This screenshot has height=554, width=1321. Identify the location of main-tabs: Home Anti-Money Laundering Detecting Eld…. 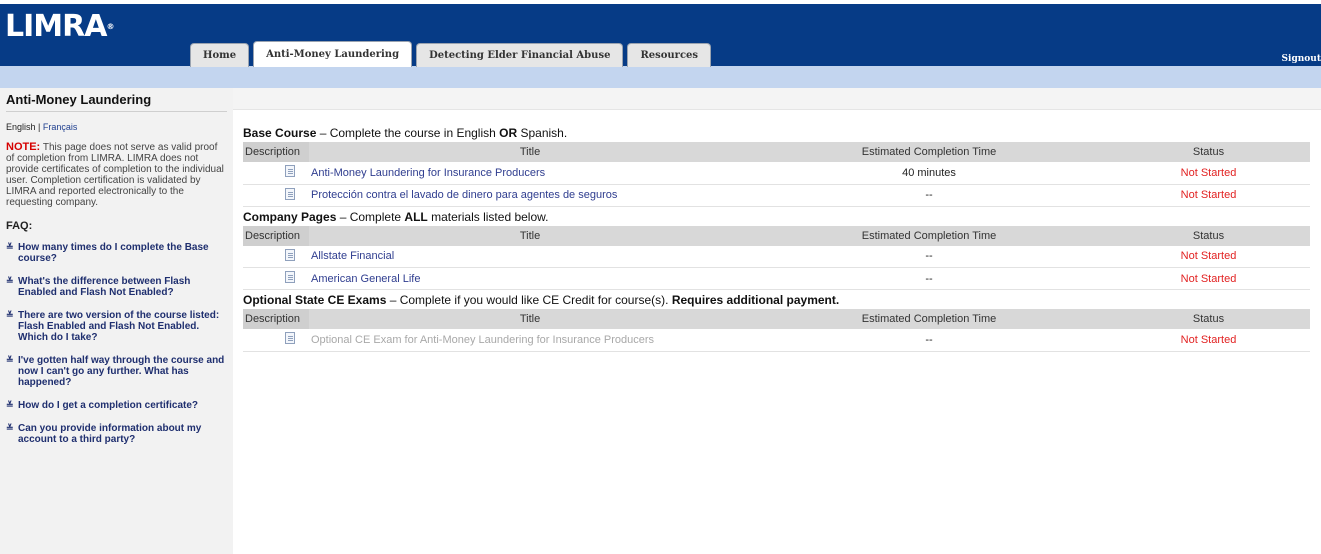
(451, 54).